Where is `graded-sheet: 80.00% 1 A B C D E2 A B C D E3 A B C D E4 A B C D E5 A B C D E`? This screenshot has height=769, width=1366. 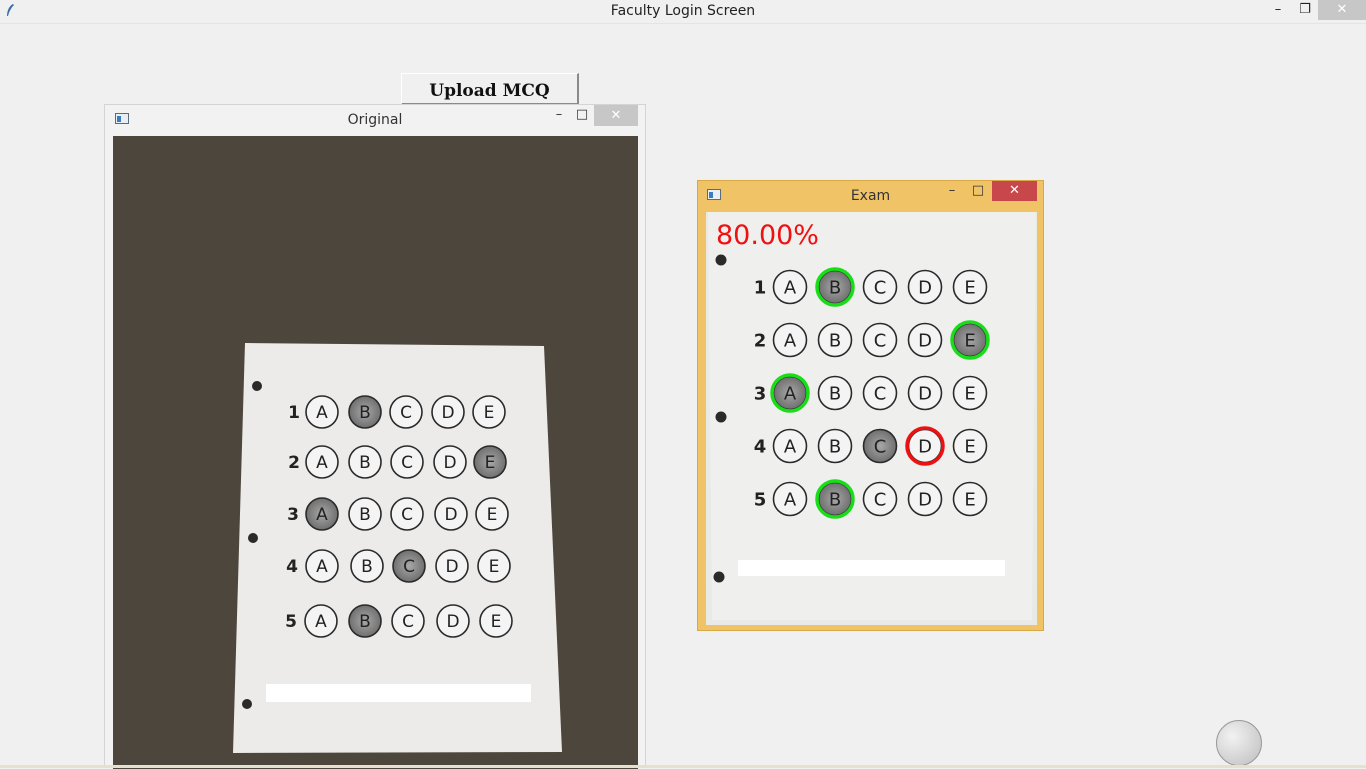
graded-sheet: 80.00% 1 A B C D E2 A B C D E3 A B C D E4 A B C D E5 A B C D E is located at coordinates (871, 418).